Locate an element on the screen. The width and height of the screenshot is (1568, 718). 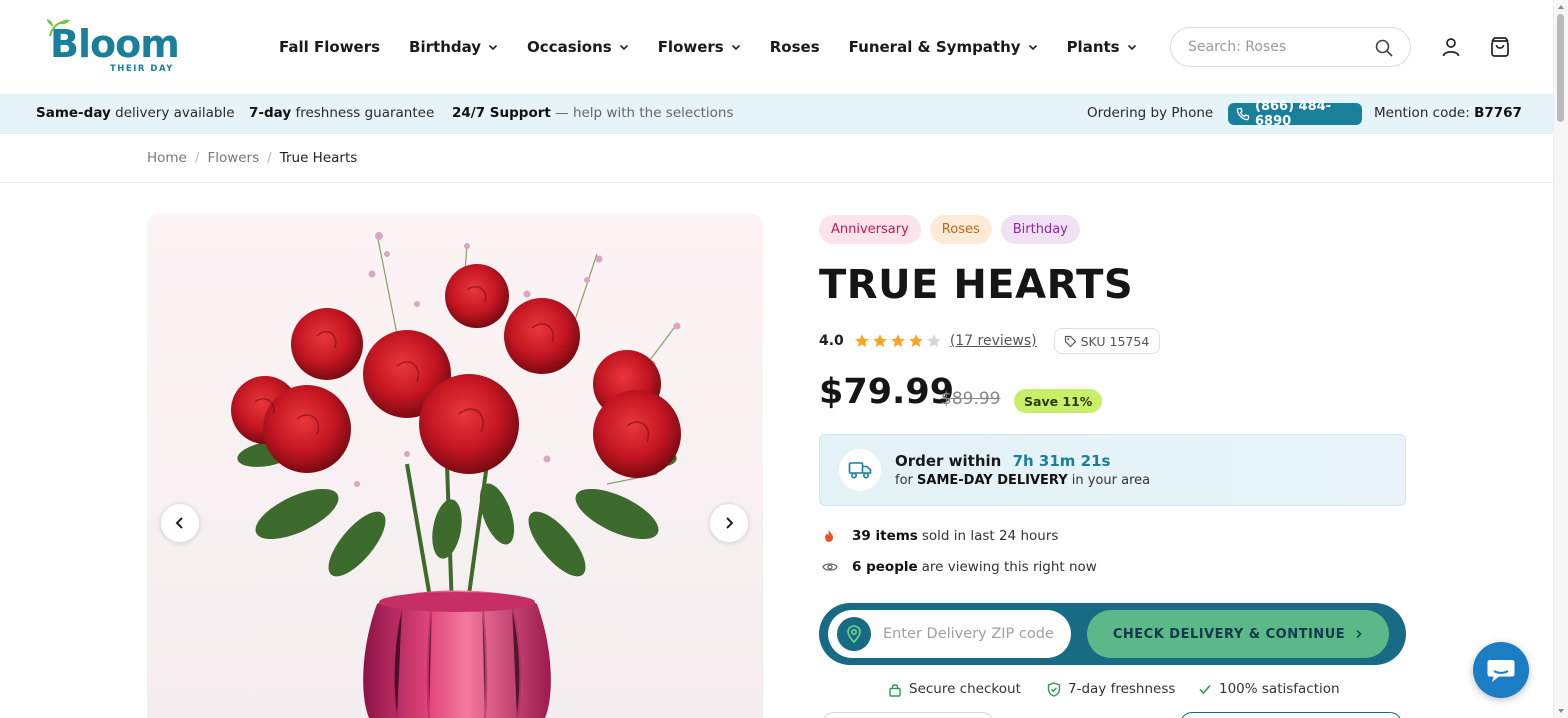
original-price: $89.99 is located at coordinates (971, 399).